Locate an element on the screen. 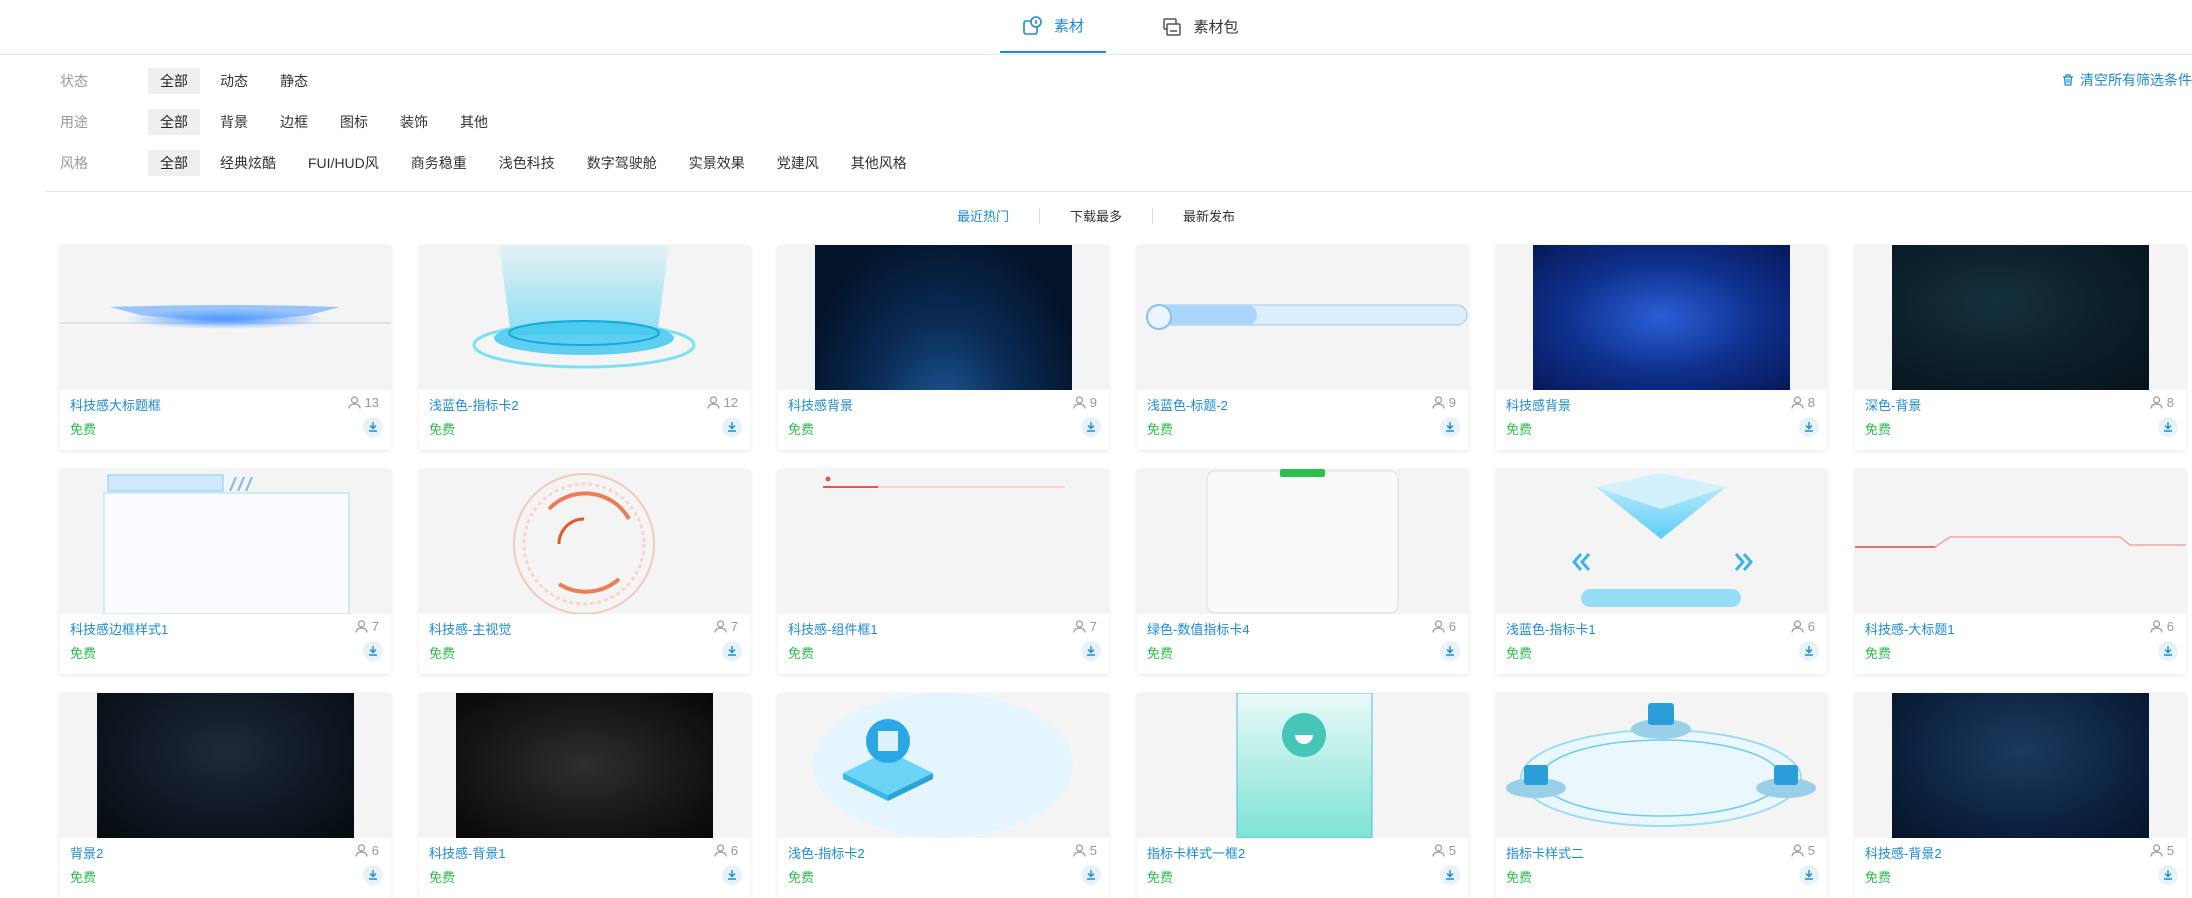  material-card: 科技感大标题框 13 免费 is located at coordinates (225, 347).